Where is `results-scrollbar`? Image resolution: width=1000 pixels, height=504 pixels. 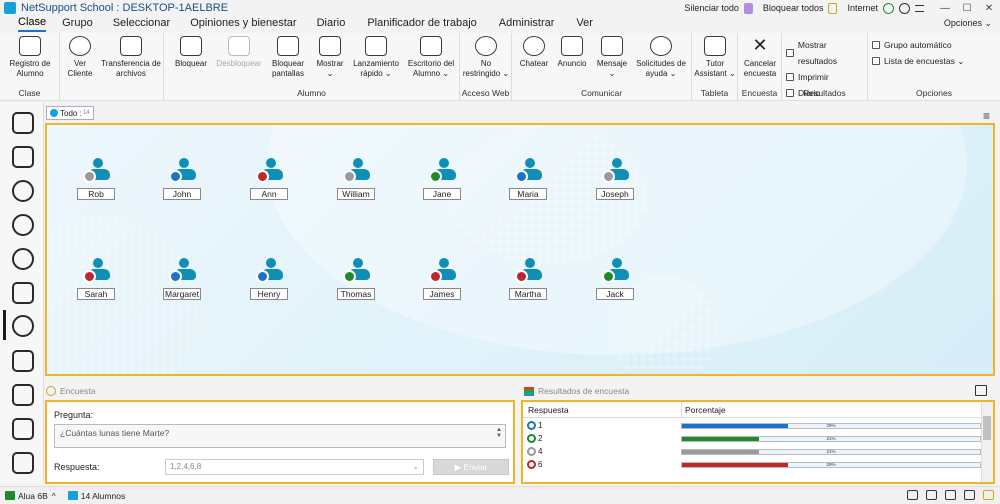
results-scrollbar is located at coordinates (987, 442).